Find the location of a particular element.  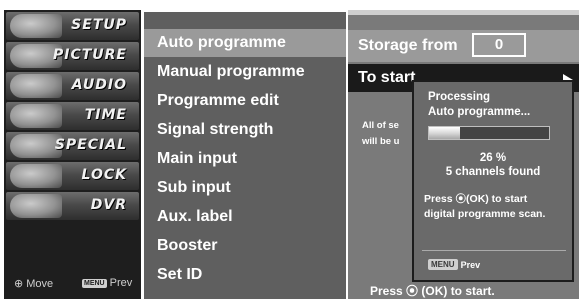

navigation-hint: ⊕ Move MENU Prev is located at coordinates (72, 285).